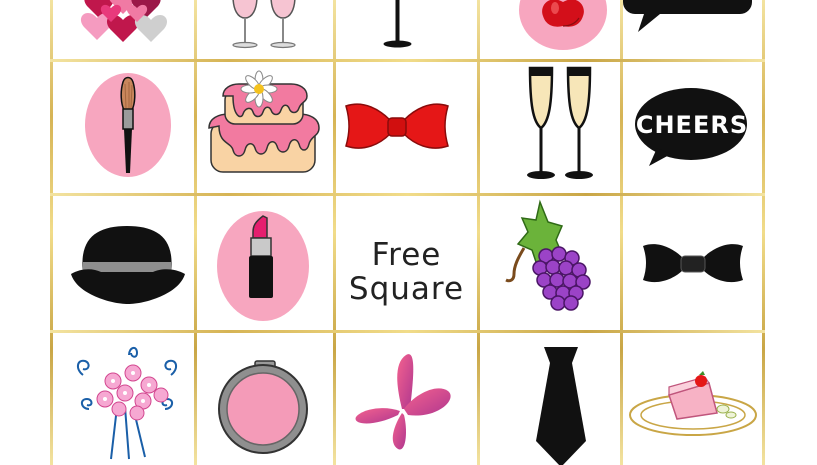 The width and height of the screenshot is (817, 465). I want to click on makeup-brush-icon, so click(128, 125).